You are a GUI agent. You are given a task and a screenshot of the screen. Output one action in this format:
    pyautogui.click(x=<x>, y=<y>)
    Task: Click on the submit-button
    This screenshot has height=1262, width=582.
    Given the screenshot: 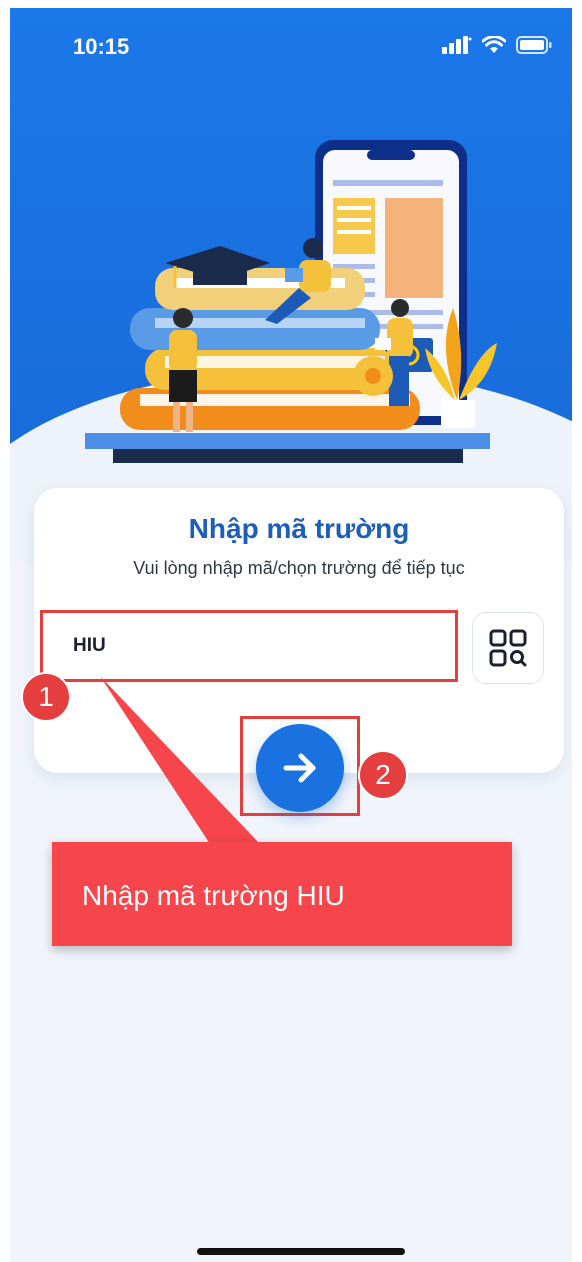 What is the action you would take?
    pyautogui.click(x=300, y=768)
    